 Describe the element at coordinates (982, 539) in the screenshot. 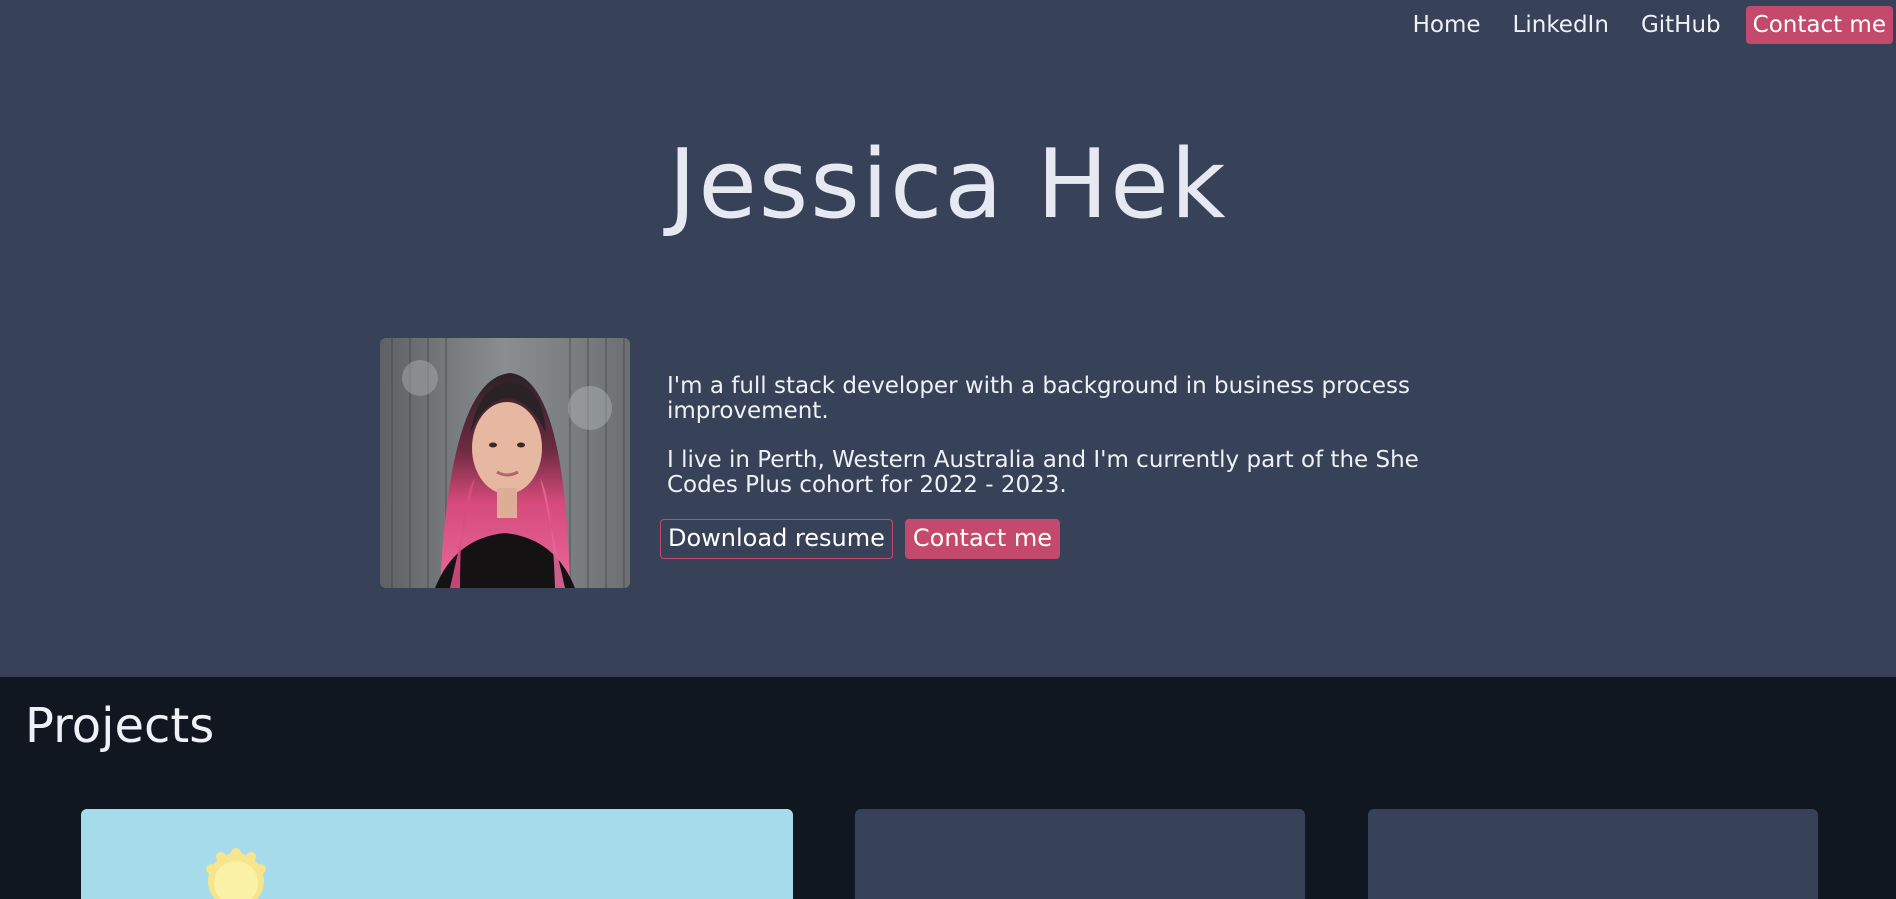

I see `contact-me-button: Contact me` at that location.